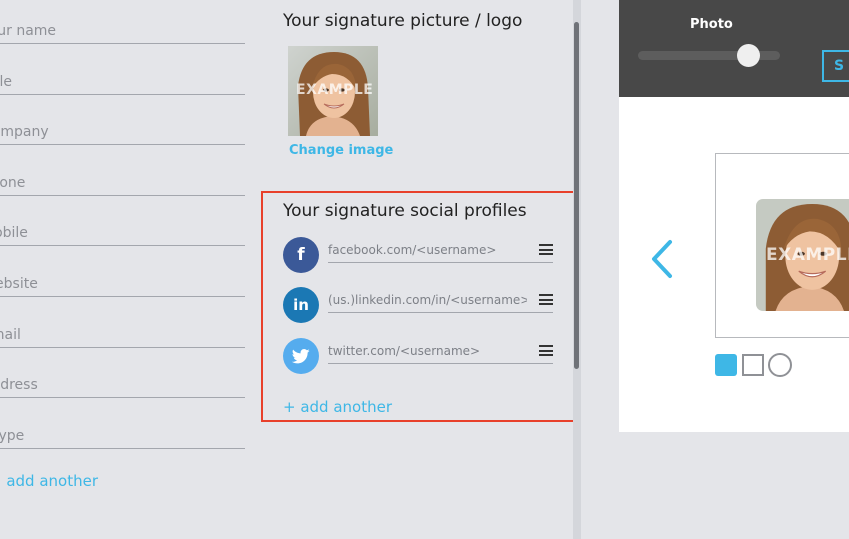 This screenshot has width=849, height=539. Describe the element at coordinates (835, 66) in the screenshot. I see `s-button: S` at that location.